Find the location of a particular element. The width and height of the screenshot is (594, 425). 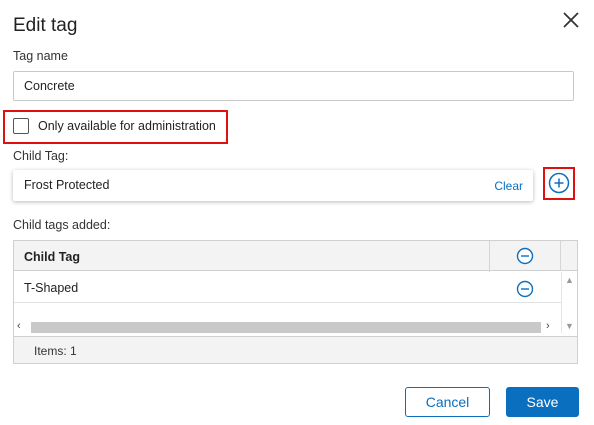

tag-name-input: Concrete is located at coordinates (293, 86).